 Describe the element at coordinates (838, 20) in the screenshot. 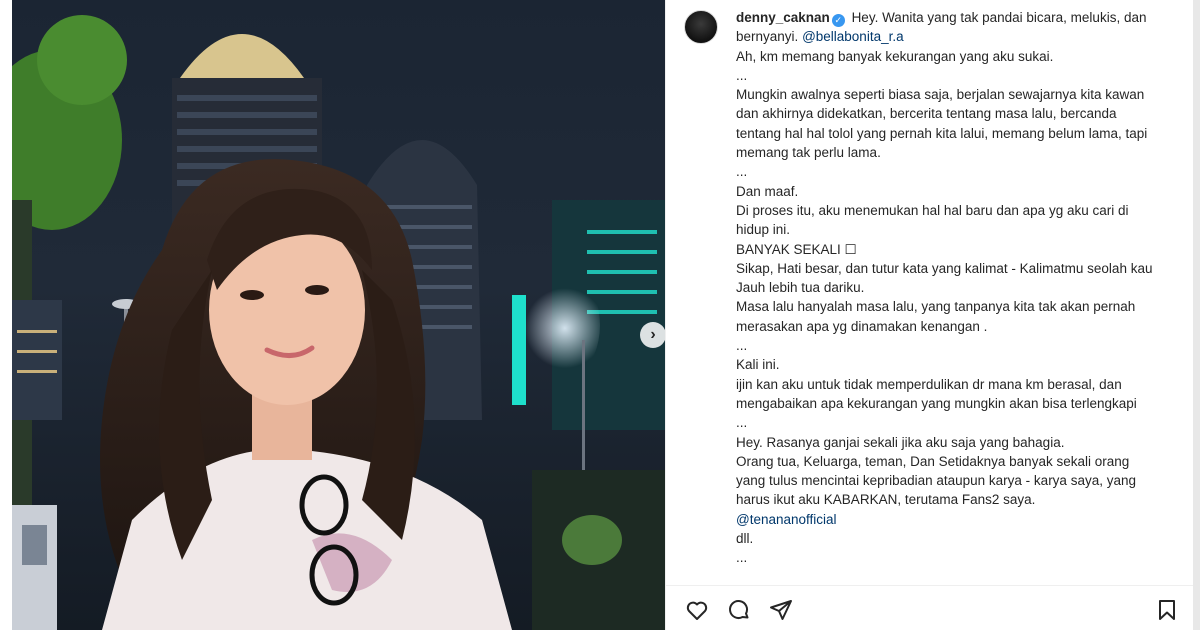

I see `verified-badge-icon: ✓` at that location.